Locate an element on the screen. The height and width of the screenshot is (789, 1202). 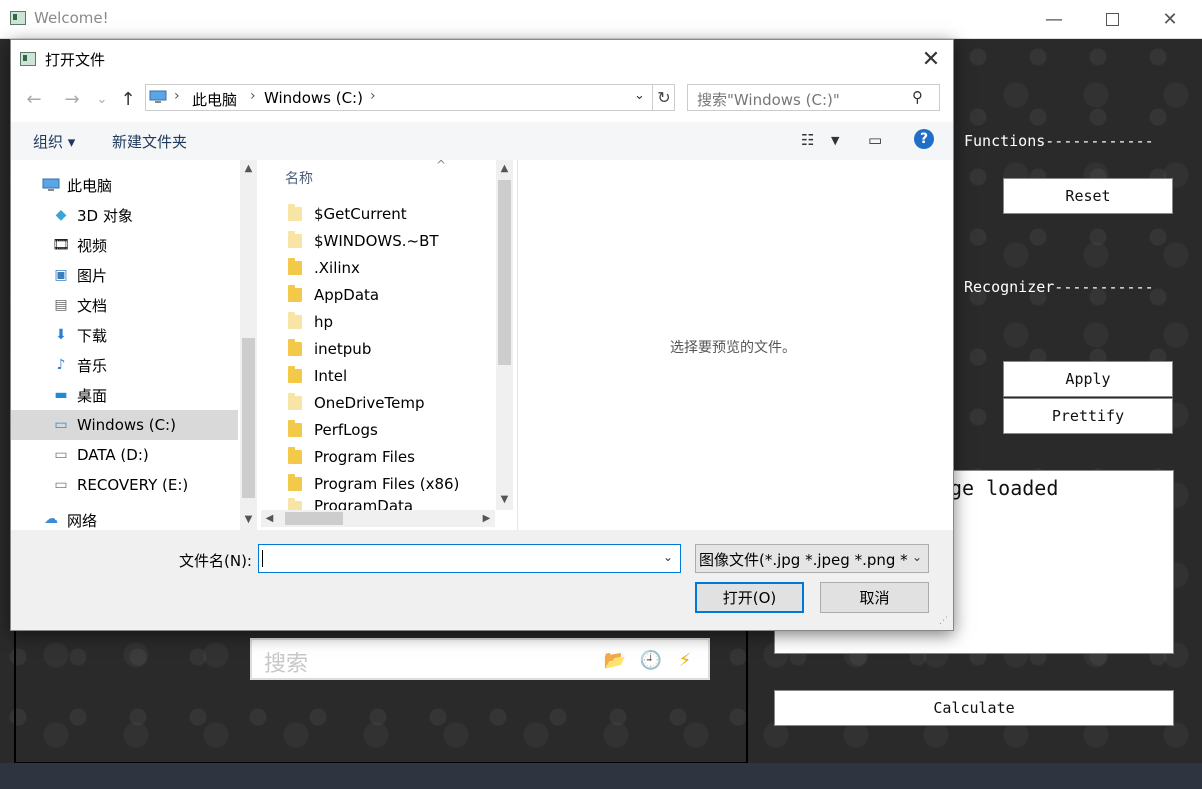
text-caret is located at coordinates (262, 558).